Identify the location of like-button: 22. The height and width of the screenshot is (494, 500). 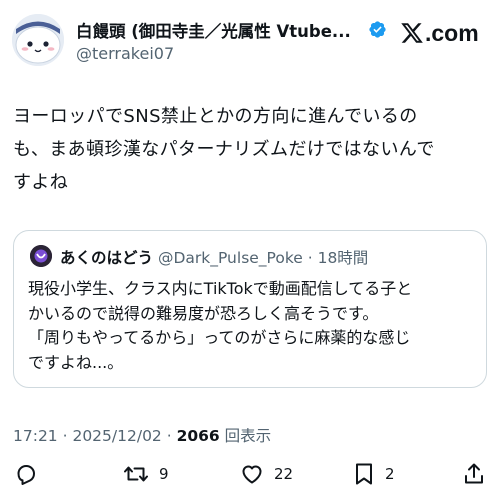
(266, 474).